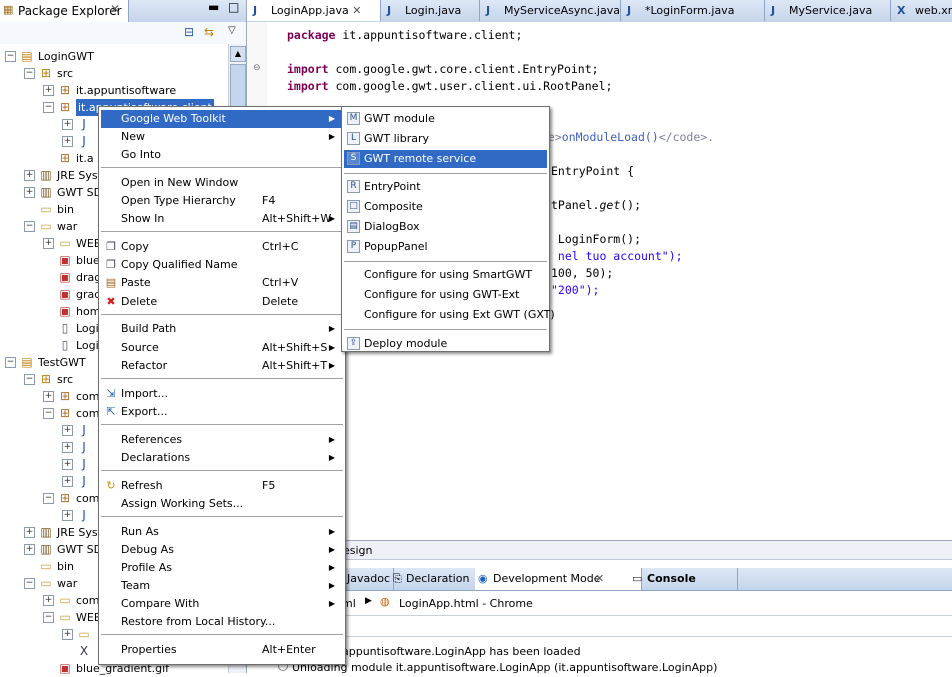  Describe the element at coordinates (222, 604) in the screenshot. I see `menu-item-compare-with: Compare With ▶` at that location.